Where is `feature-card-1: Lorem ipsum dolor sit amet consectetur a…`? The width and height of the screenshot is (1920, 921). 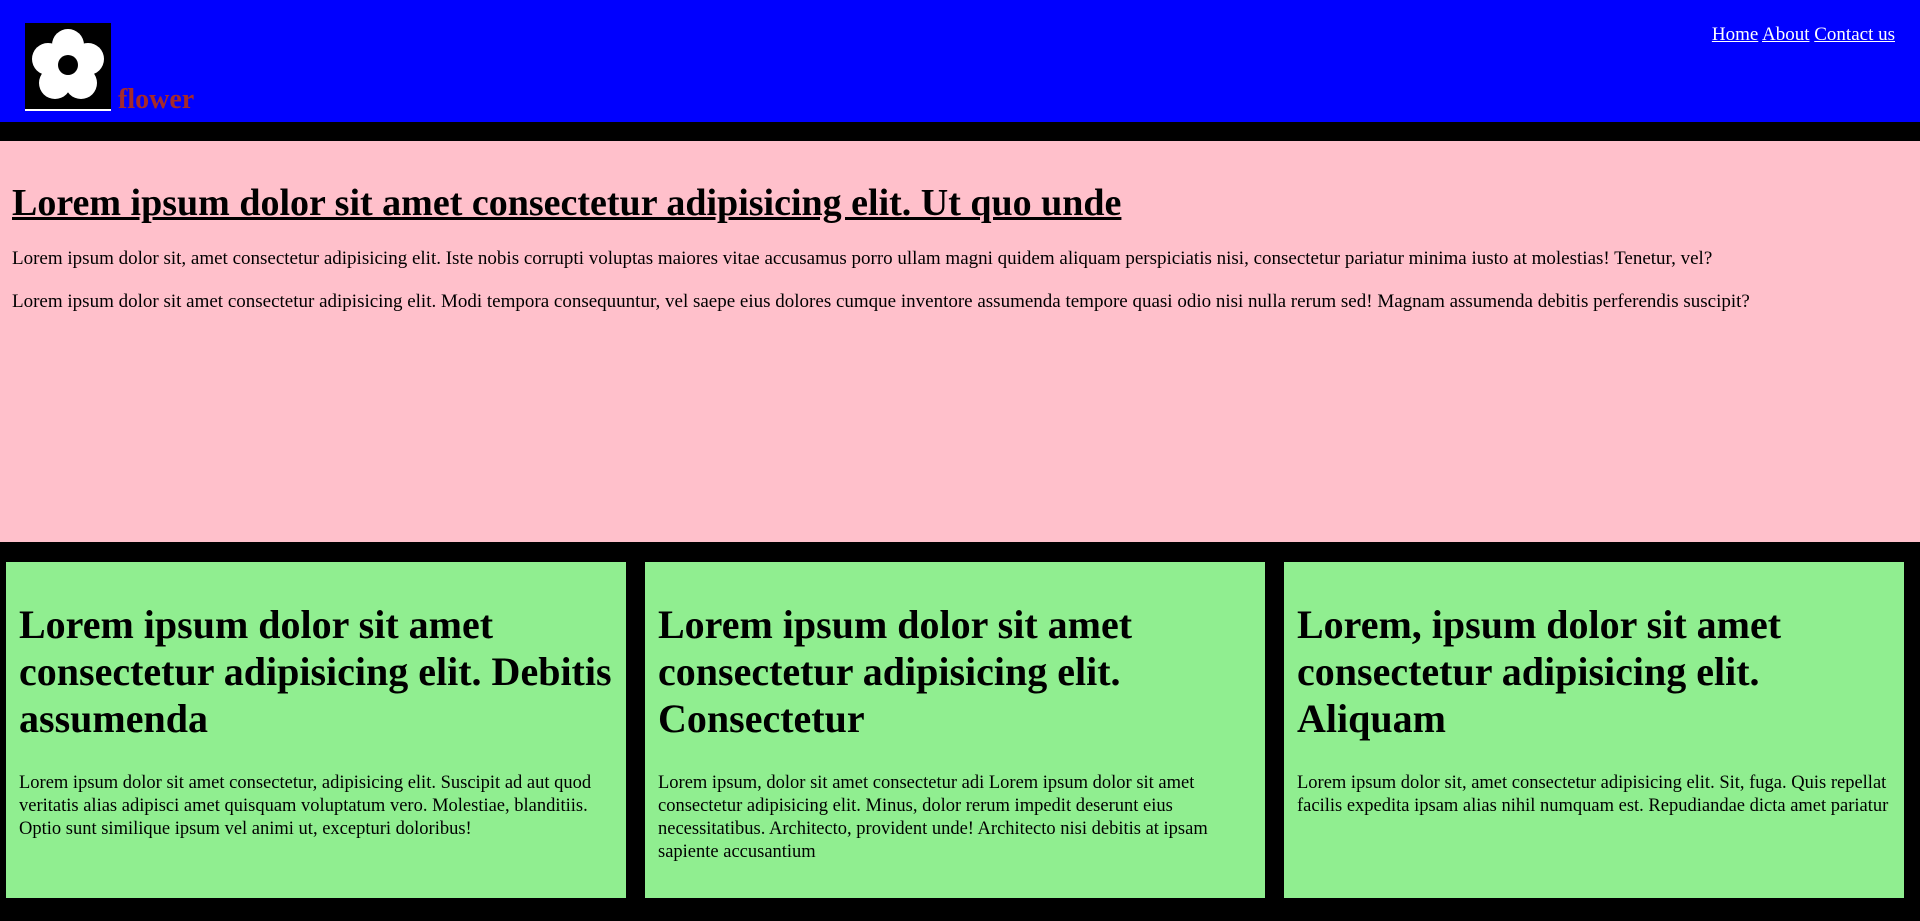
feature-card-1: Lorem ipsum dolor sit amet consectetur a… is located at coordinates (316, 730).